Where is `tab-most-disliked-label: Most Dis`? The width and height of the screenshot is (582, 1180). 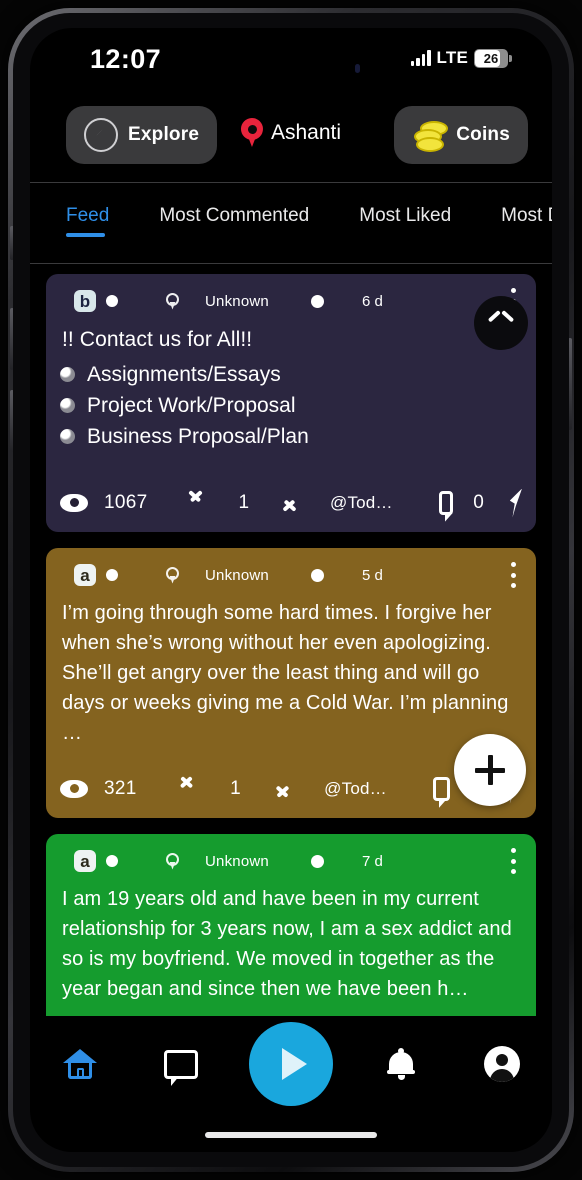 tab-most-disliked-label: Most Dis is located at coordinates (526, 215).